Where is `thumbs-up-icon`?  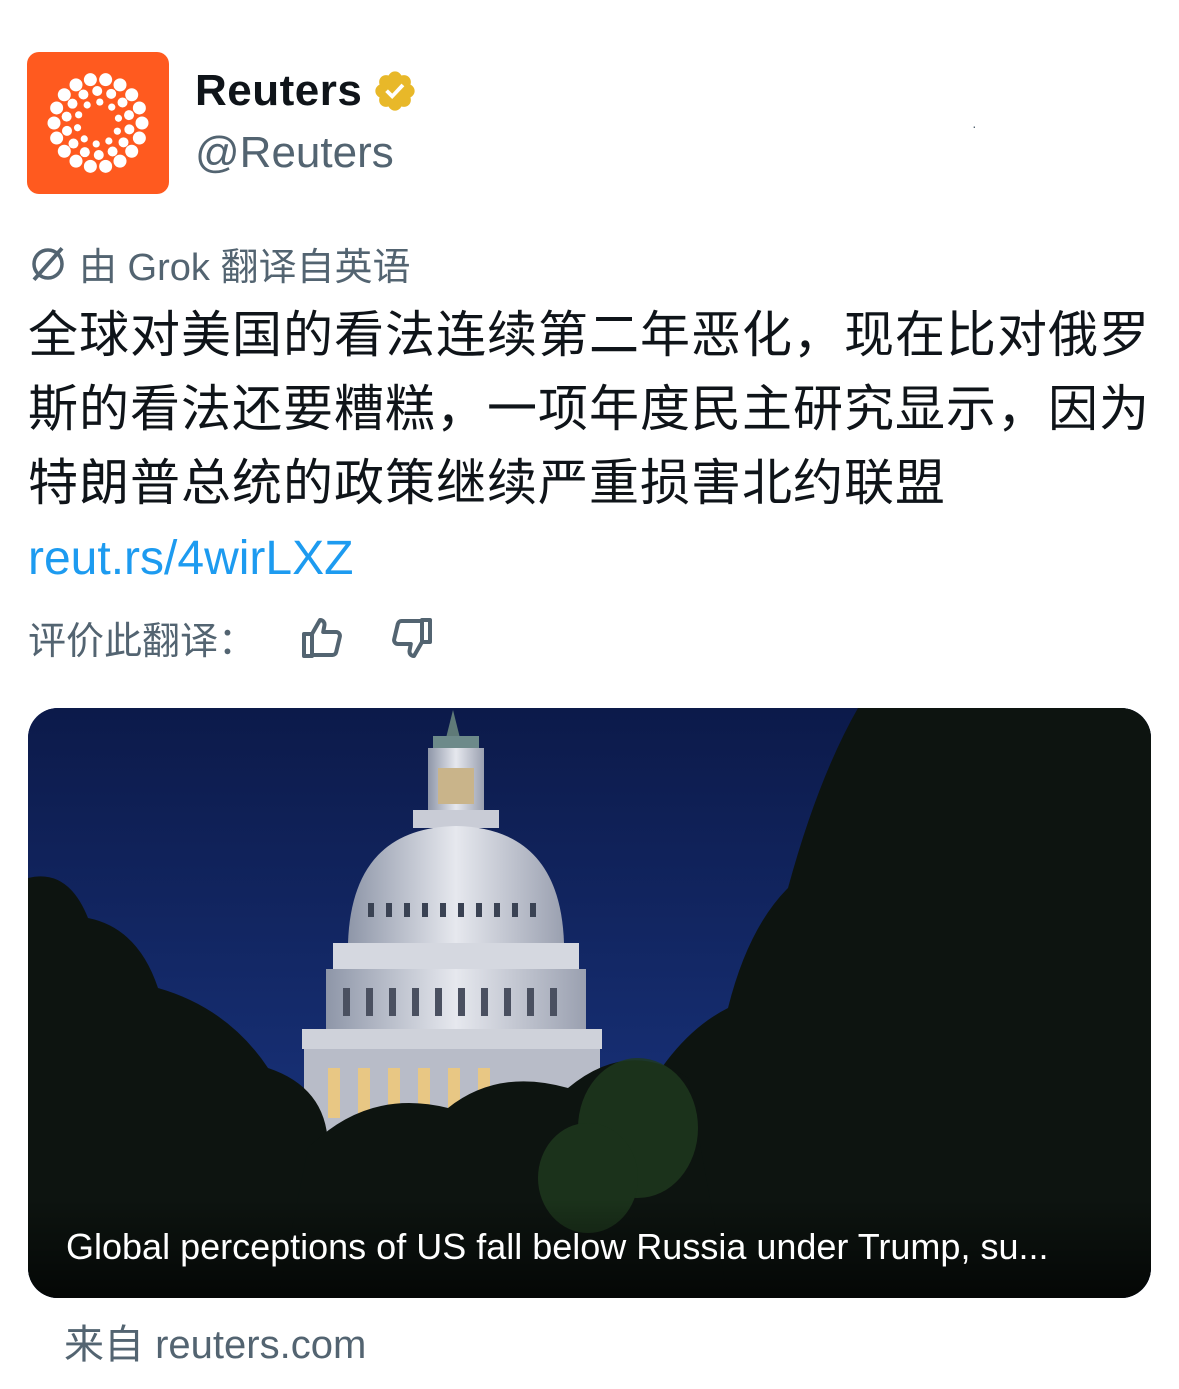 thumbs-up-icon is located at coordinates (322, 637).